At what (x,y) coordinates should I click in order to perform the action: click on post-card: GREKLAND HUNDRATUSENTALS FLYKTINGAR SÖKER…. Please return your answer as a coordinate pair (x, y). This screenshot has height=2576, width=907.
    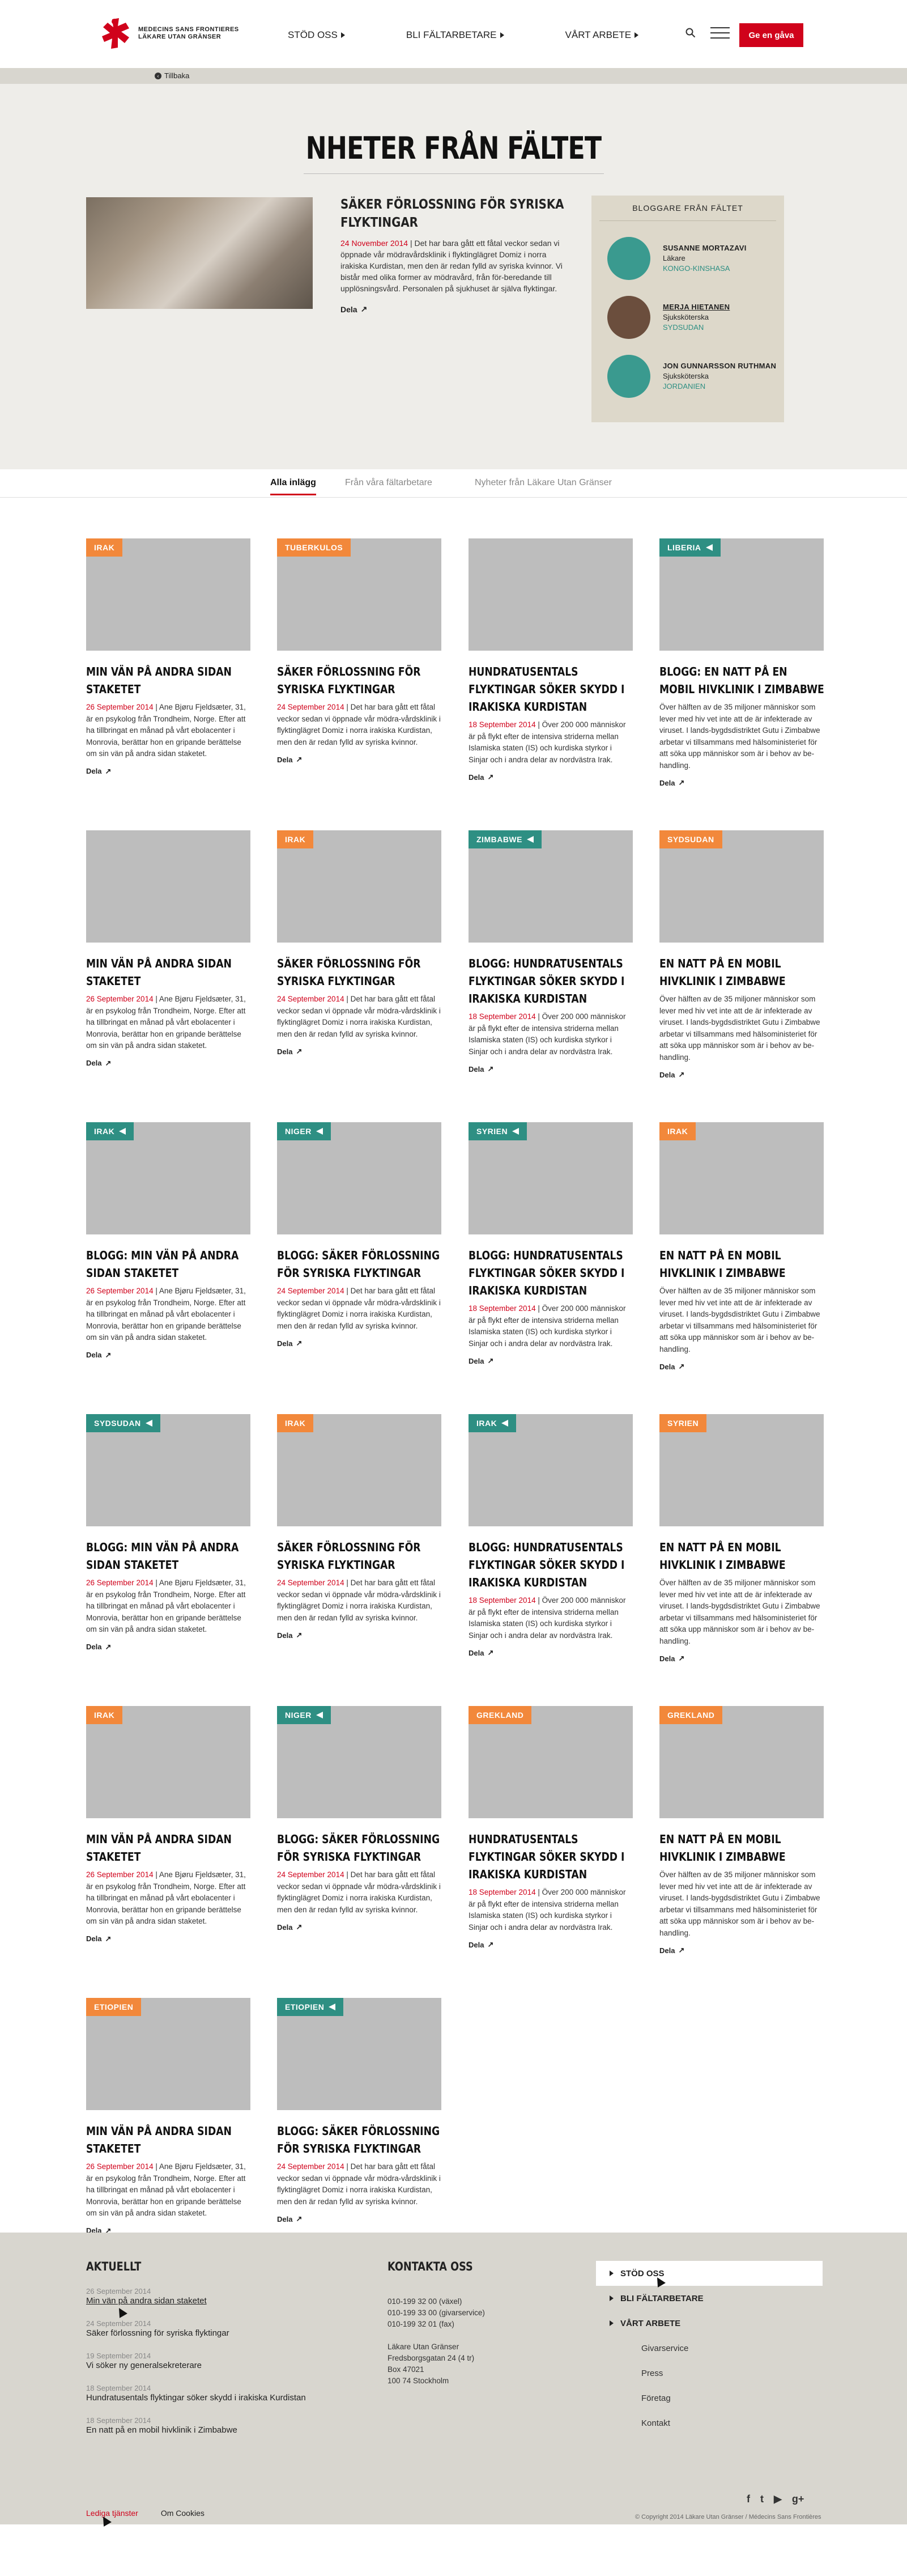
    Looking at the image, I should click on (551, 1827).